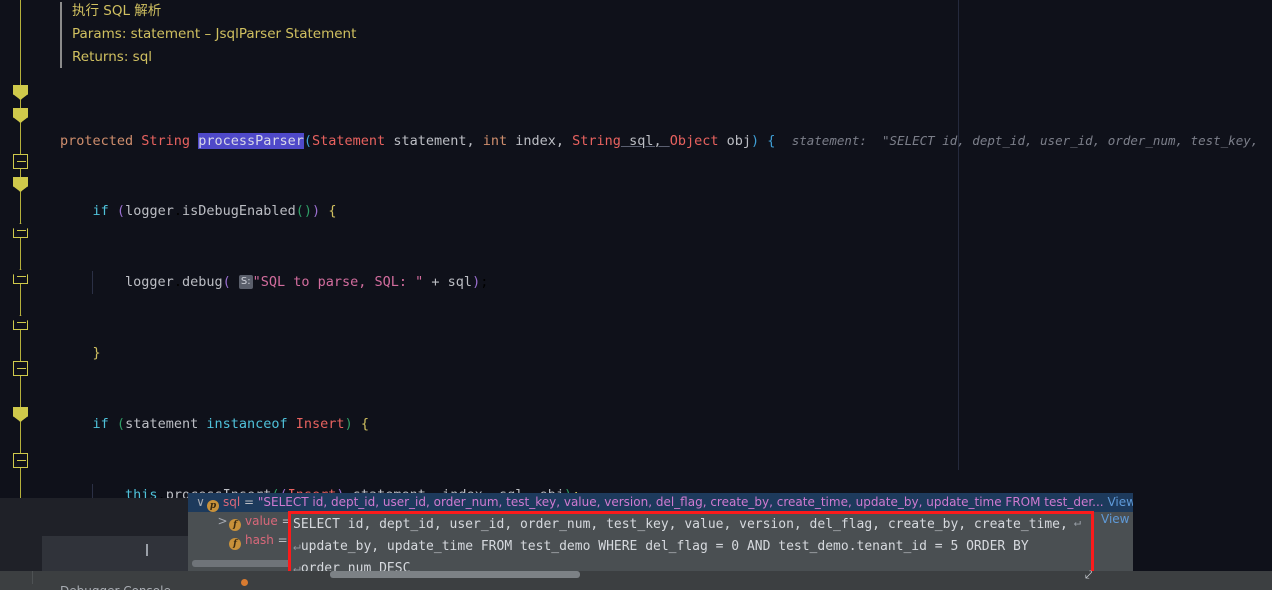 The image size is (1272, 590). I want to click on tooltip-scrollbar, so click(455, 574).